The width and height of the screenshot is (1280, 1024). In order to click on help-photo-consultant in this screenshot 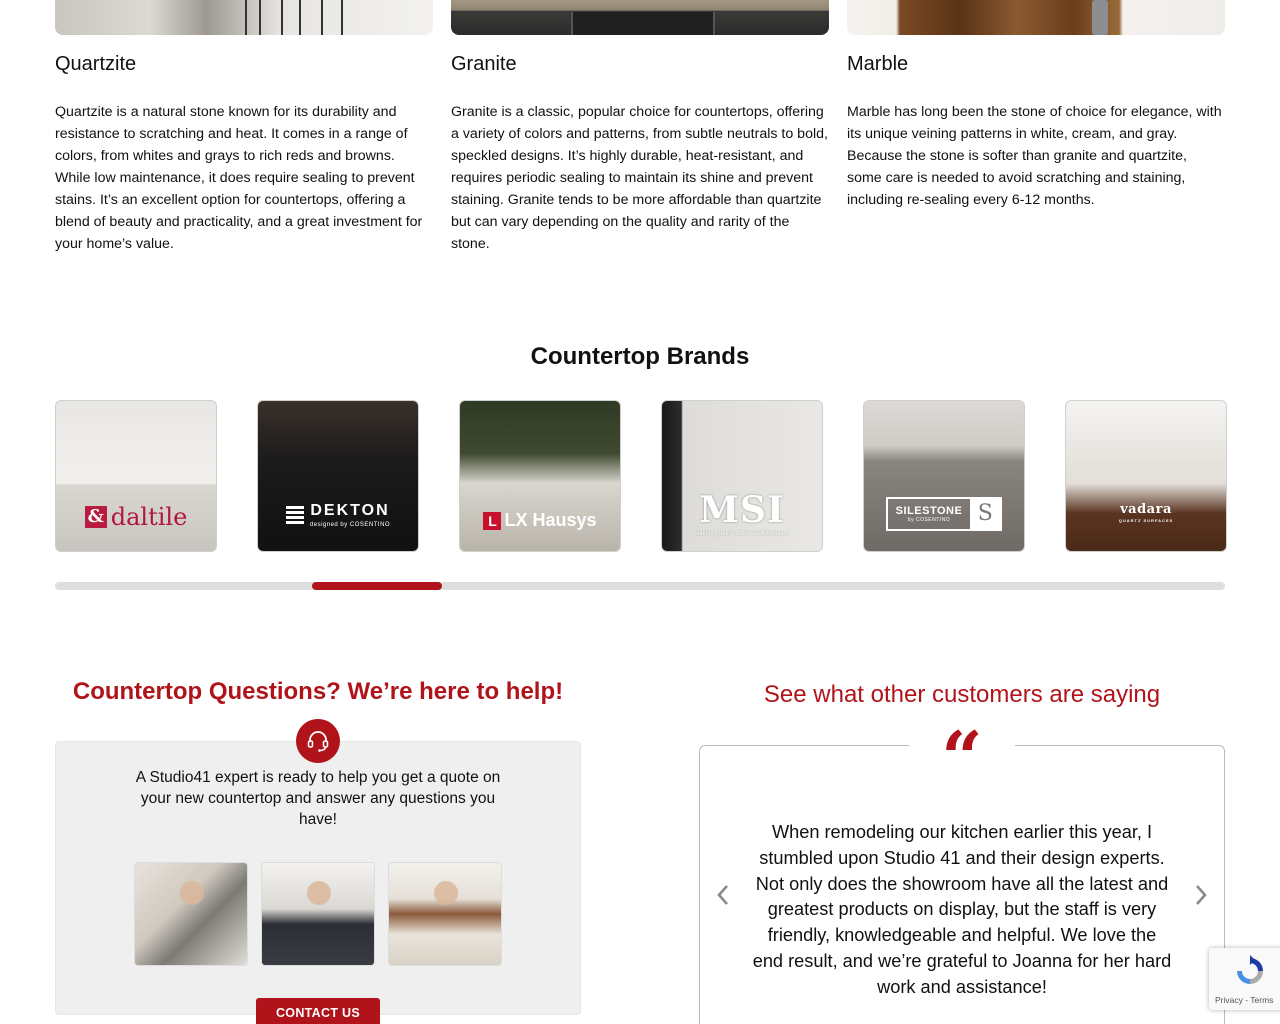, I will do `click(318, 914)`.